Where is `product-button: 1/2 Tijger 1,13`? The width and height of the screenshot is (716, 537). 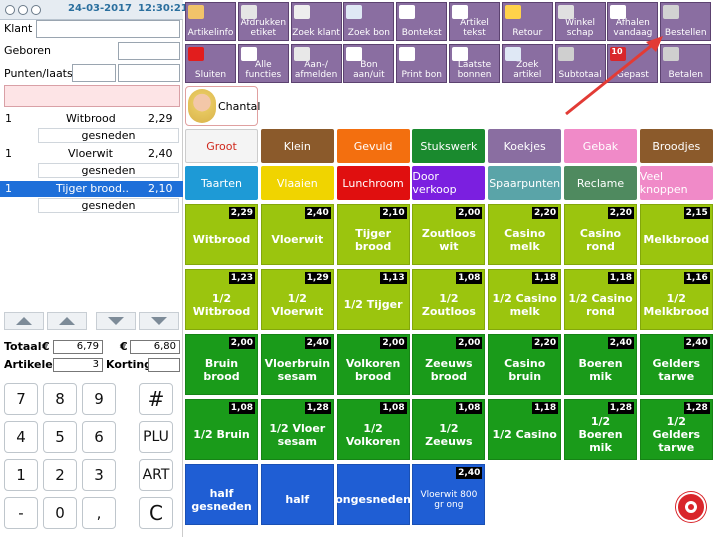
product-button: 1/2 Tijger 1,13 is located at coordinates (373, 299).